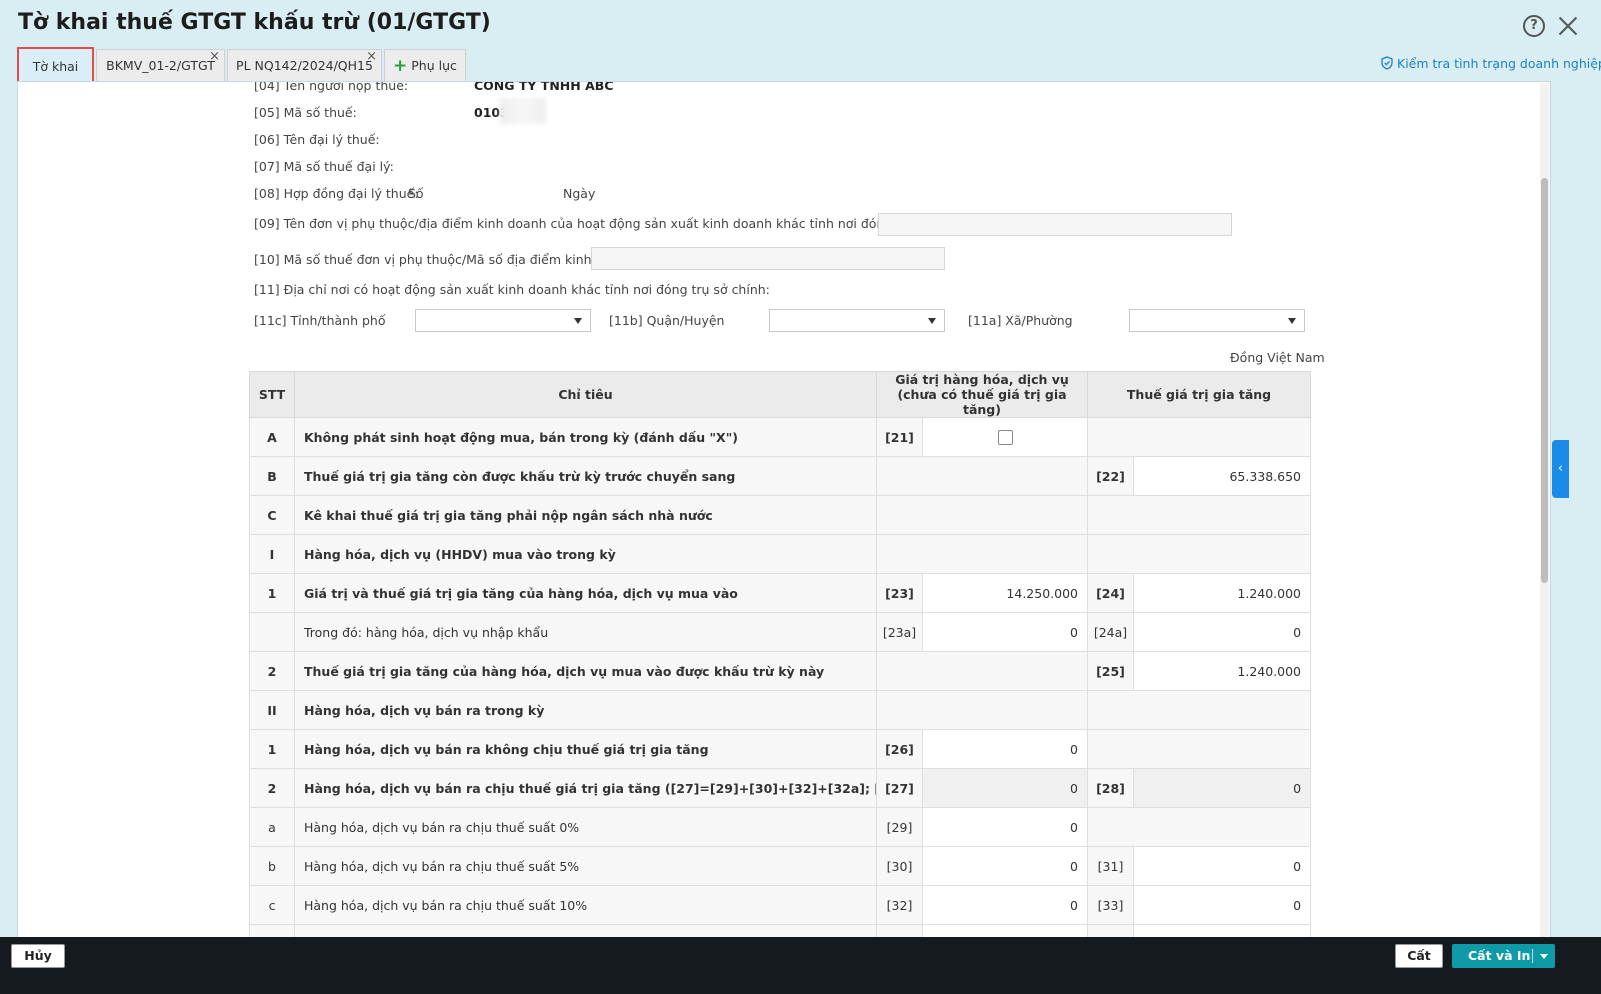 This screenshot has width=1601, height=994. What do you see at coordinates (38, 956) in the screenshot?
I see `cancel-button: Hủy` at bounding box center [38, 956].